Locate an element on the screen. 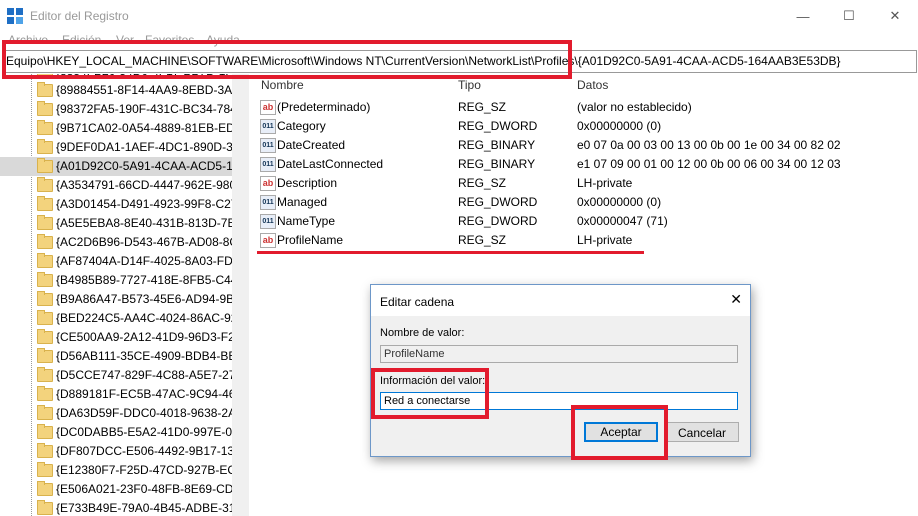  tree-item-label: {BED224C5-AA4C-4024-86AC-921 is located at coordinates (150, 318).